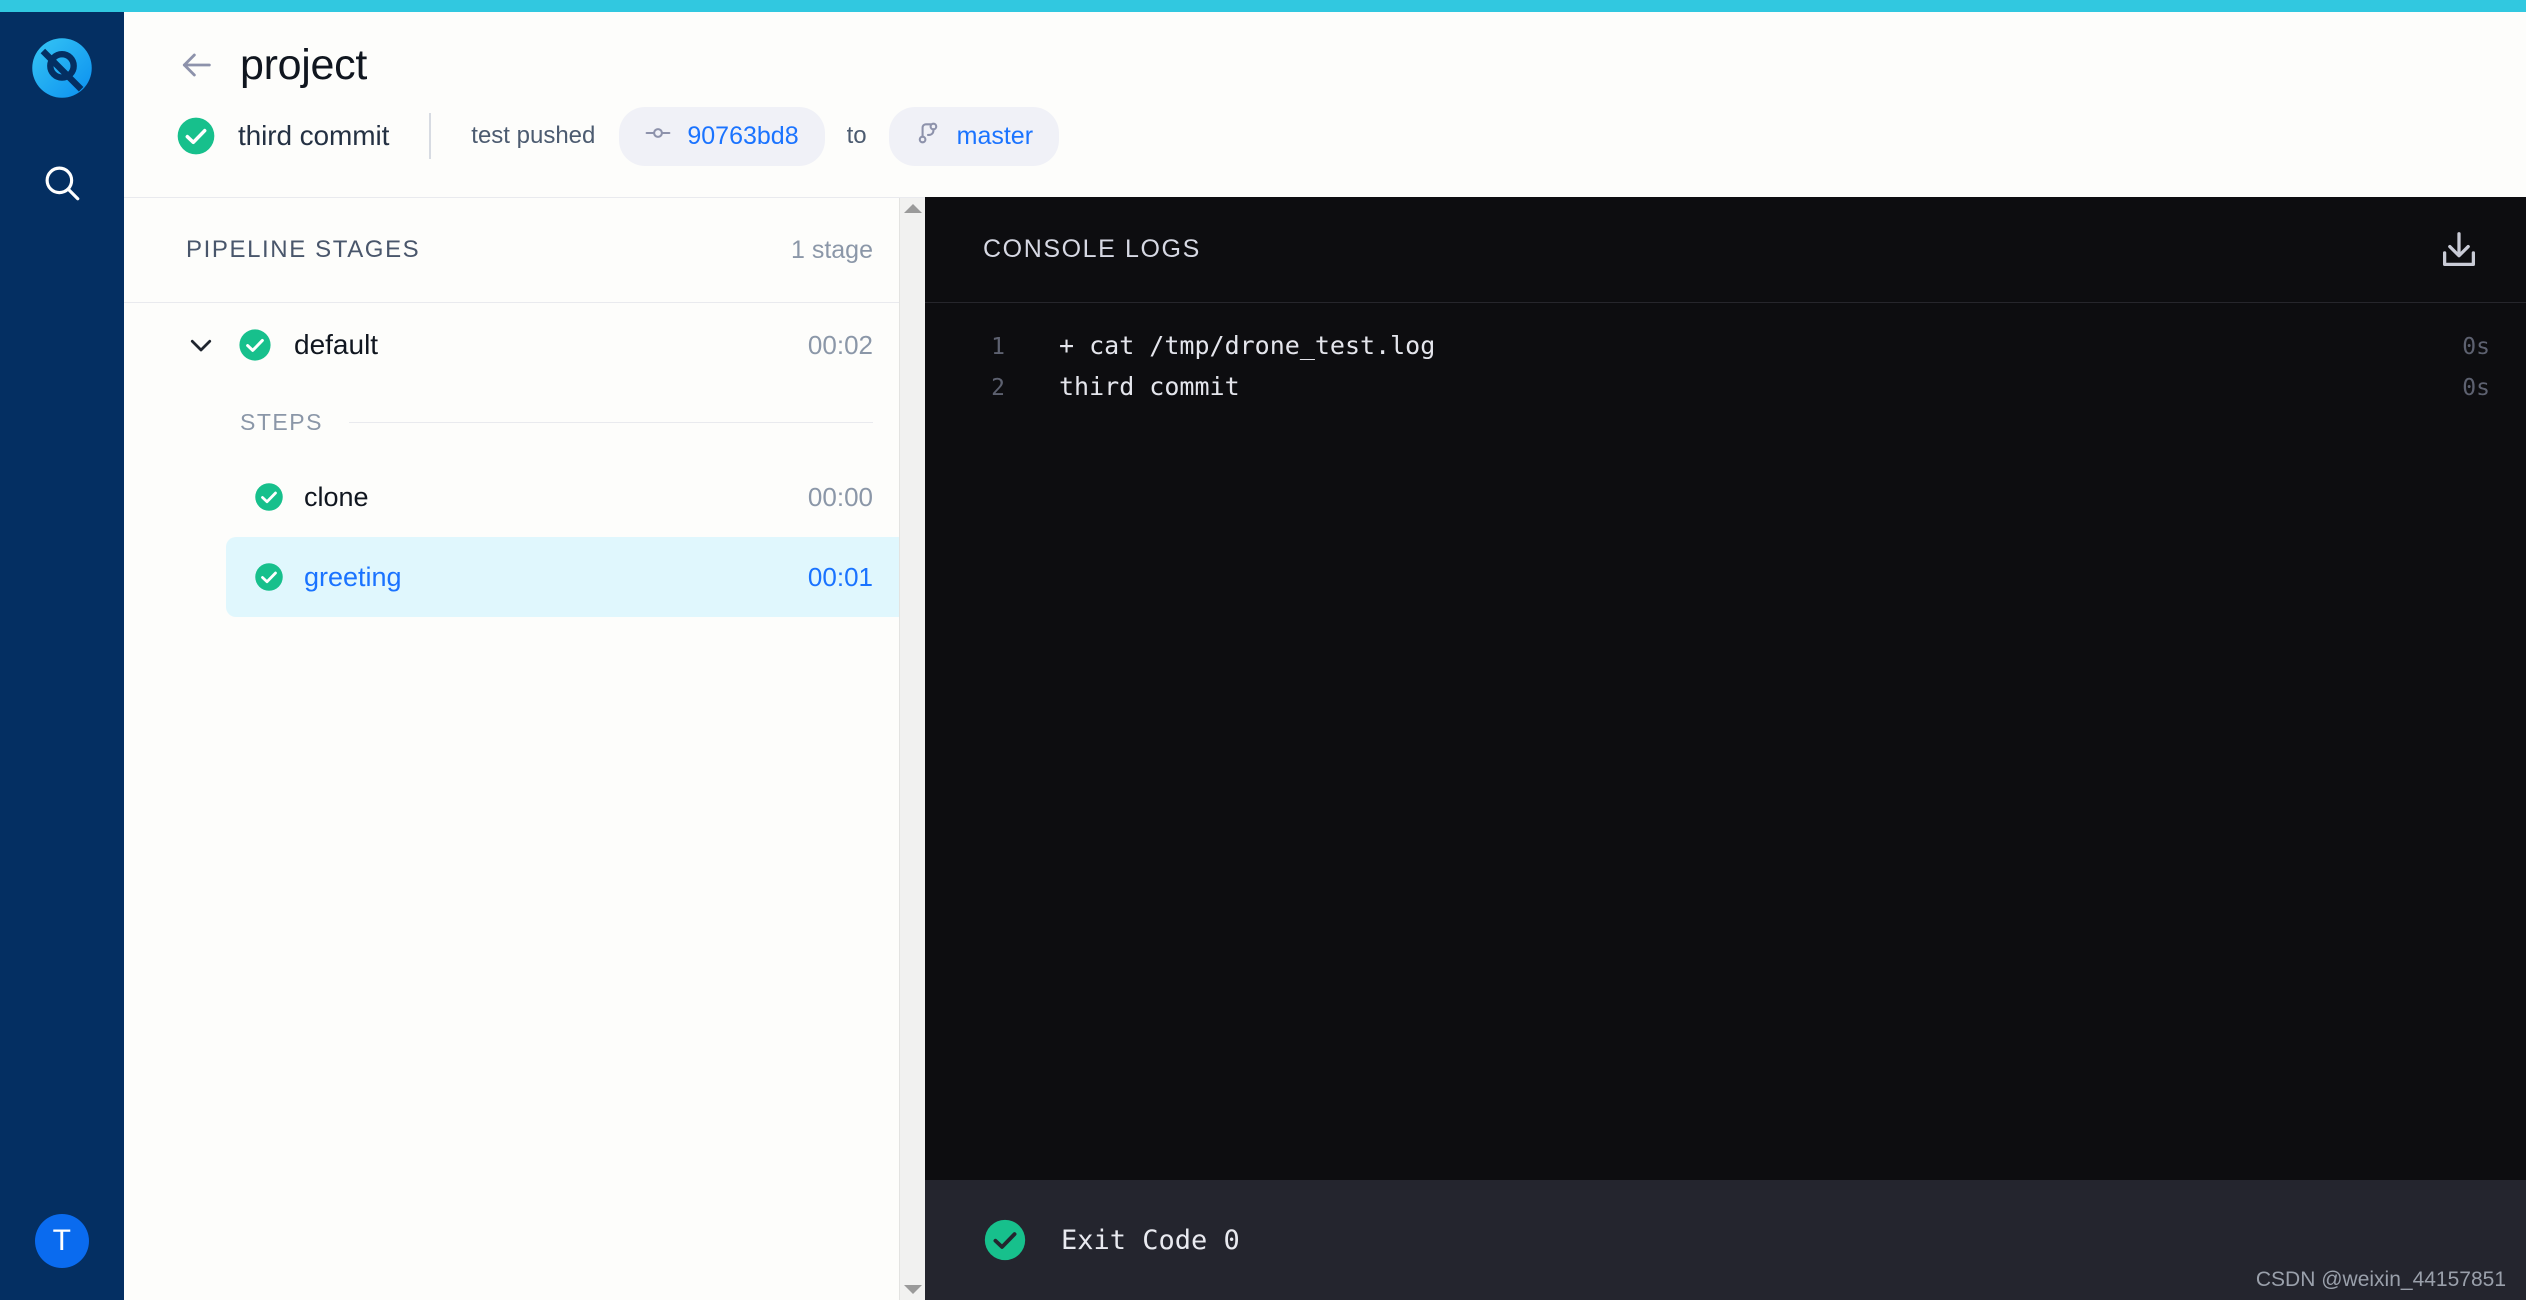 This screenshot has height=1300, width=2526. I want to click on git-branch-icon, so click(928, 136).